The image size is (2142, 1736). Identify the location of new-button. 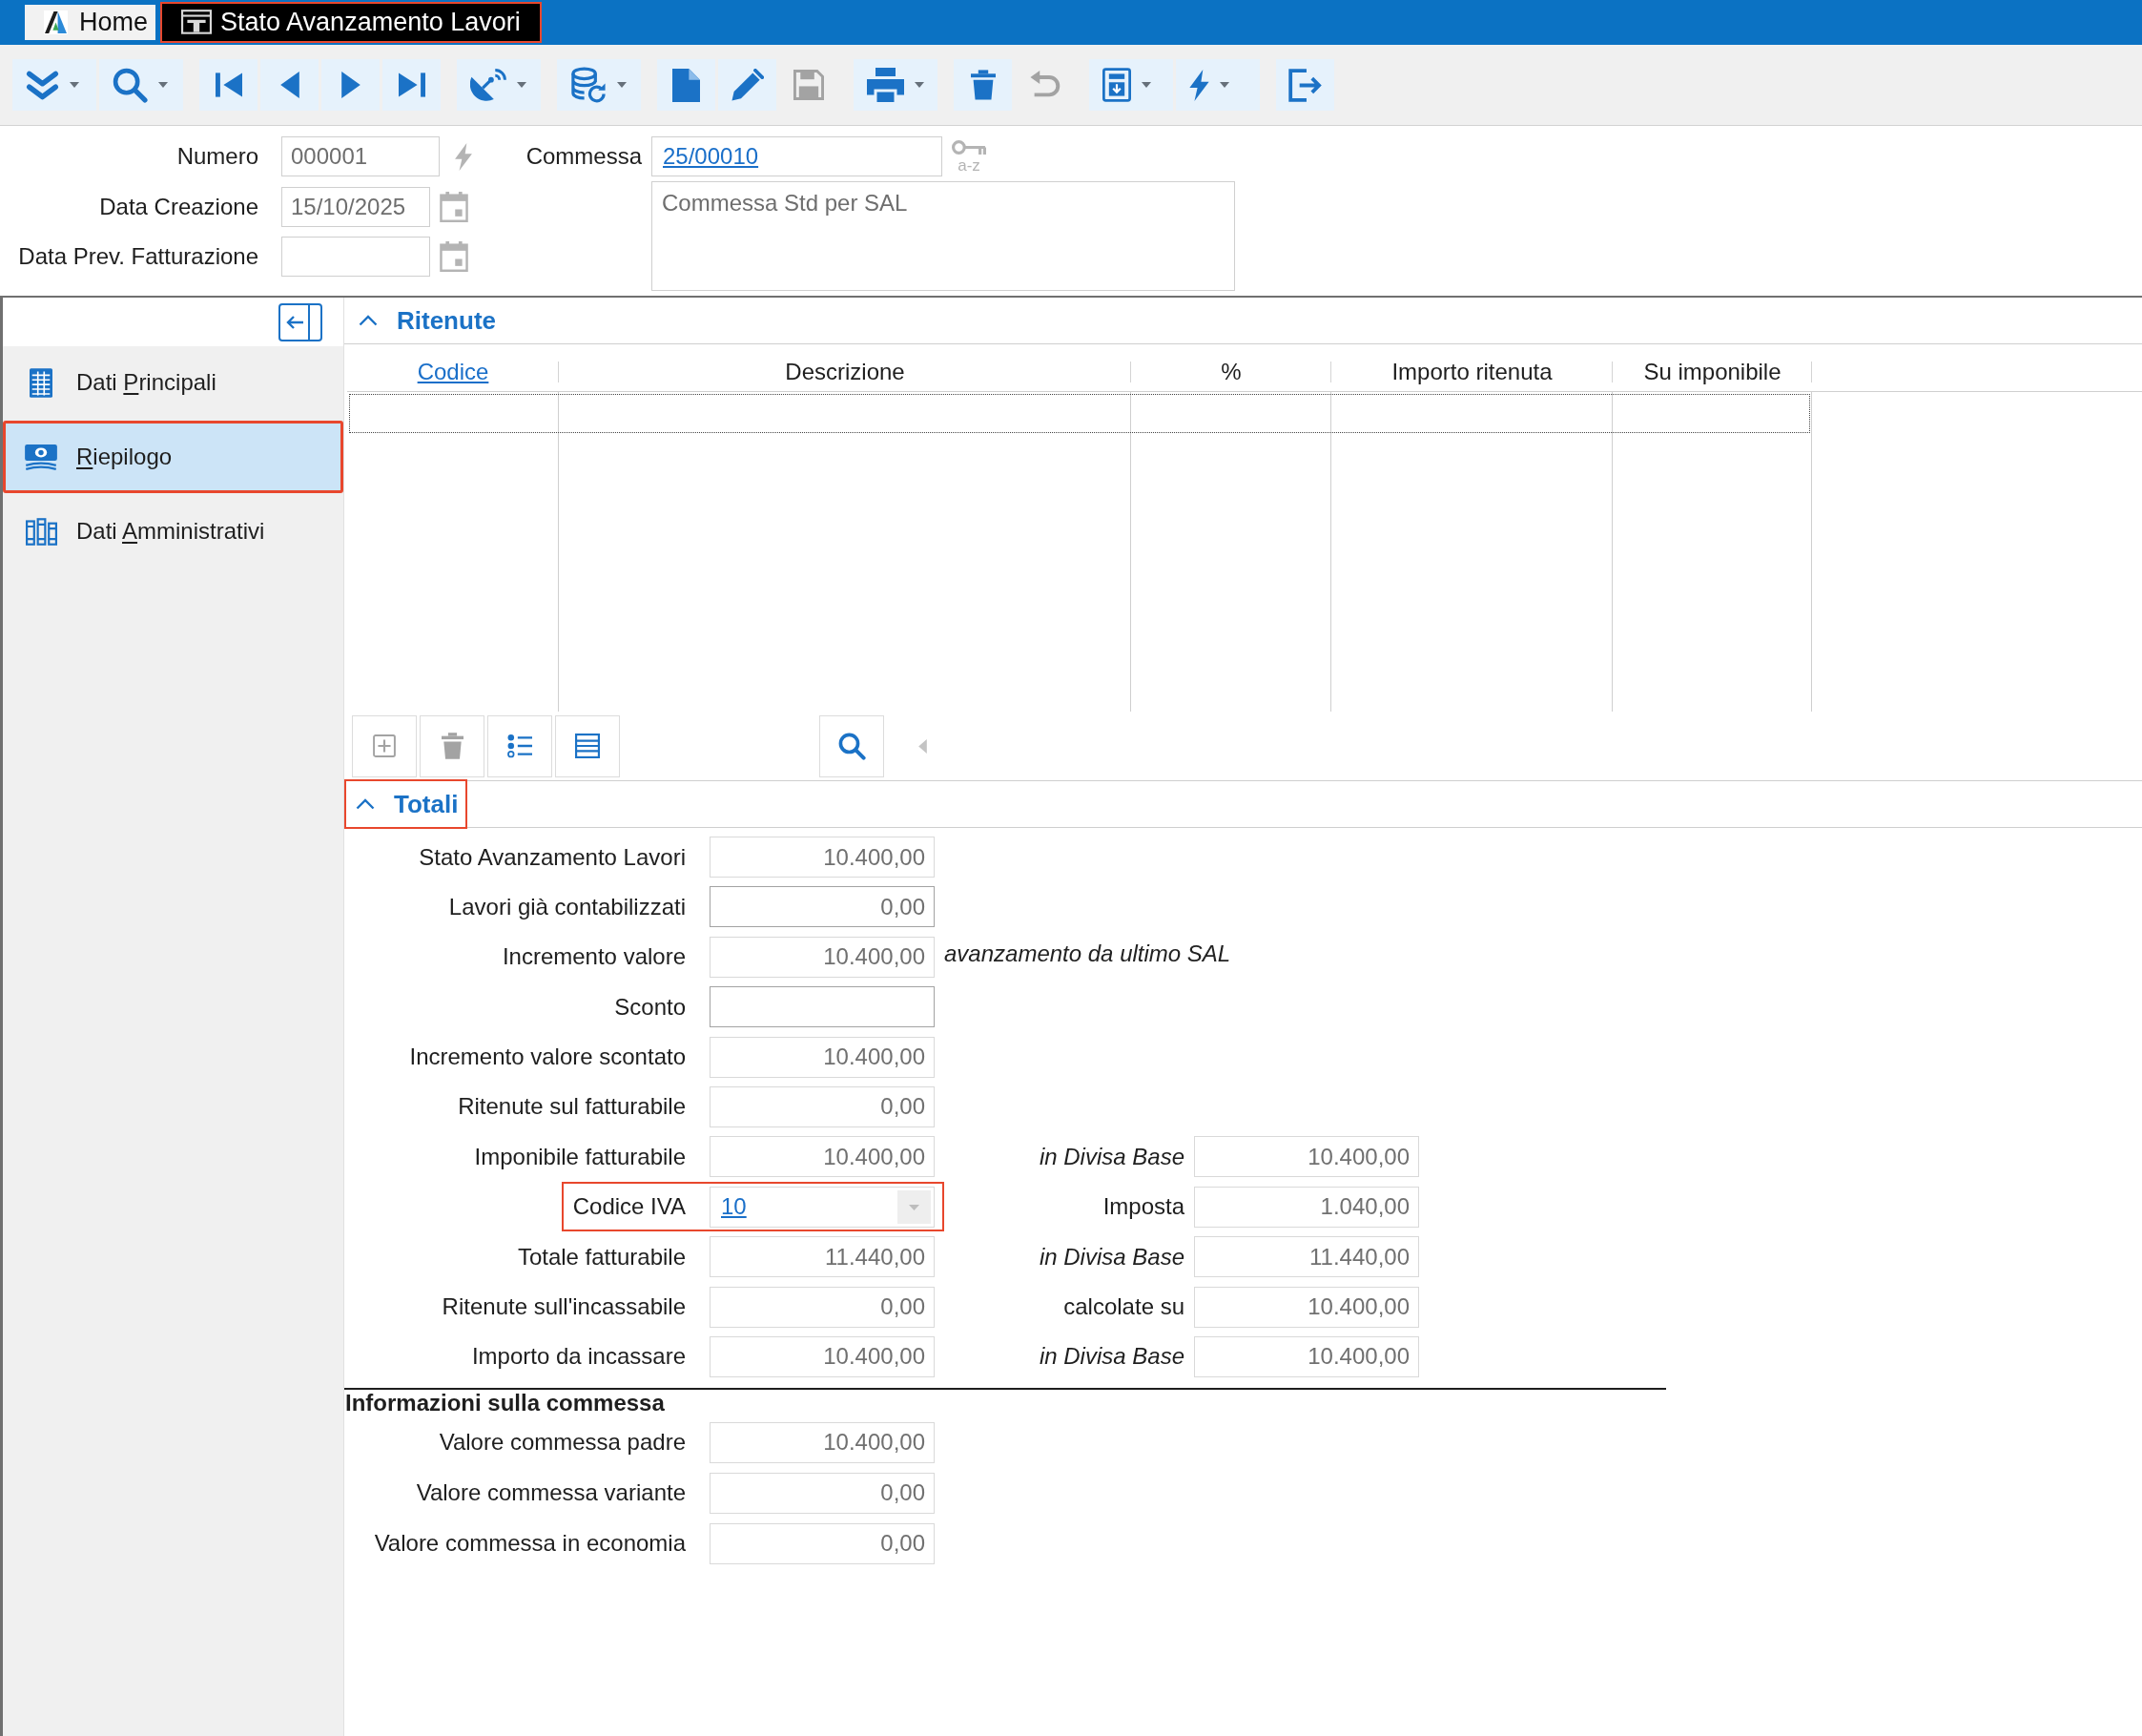
(686, 85).